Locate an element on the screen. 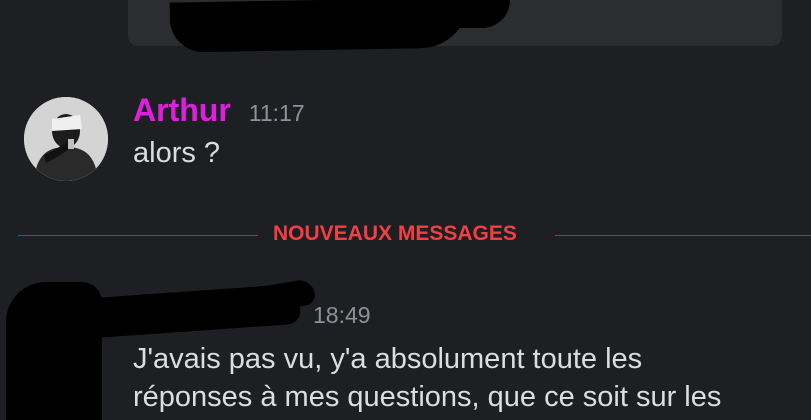 The width and height of the screenshot is (811, 420). new-messages-divider: NOUVEAUX MESSAGES is located at coordinates (414, 235).